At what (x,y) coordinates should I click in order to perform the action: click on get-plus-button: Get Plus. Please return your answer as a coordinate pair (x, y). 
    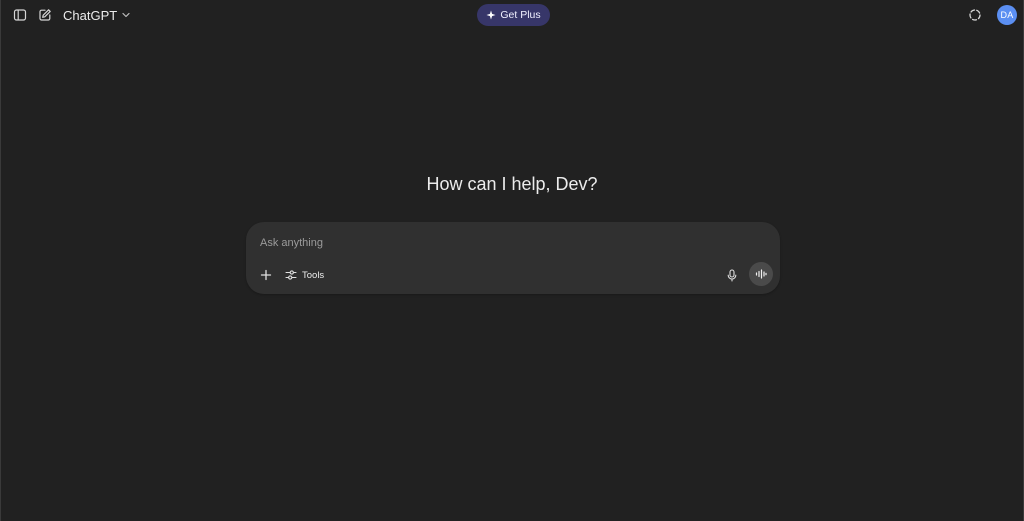
    Looking at the image, I should click on (513, 15).